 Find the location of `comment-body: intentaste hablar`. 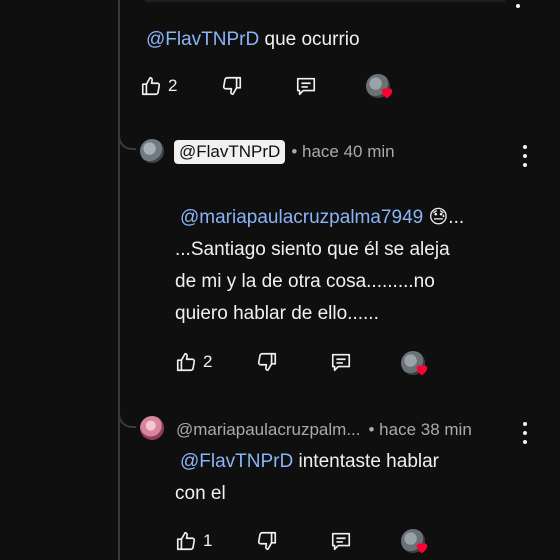

comment-body: intentaste hablar is located at coordinates (366, 461).